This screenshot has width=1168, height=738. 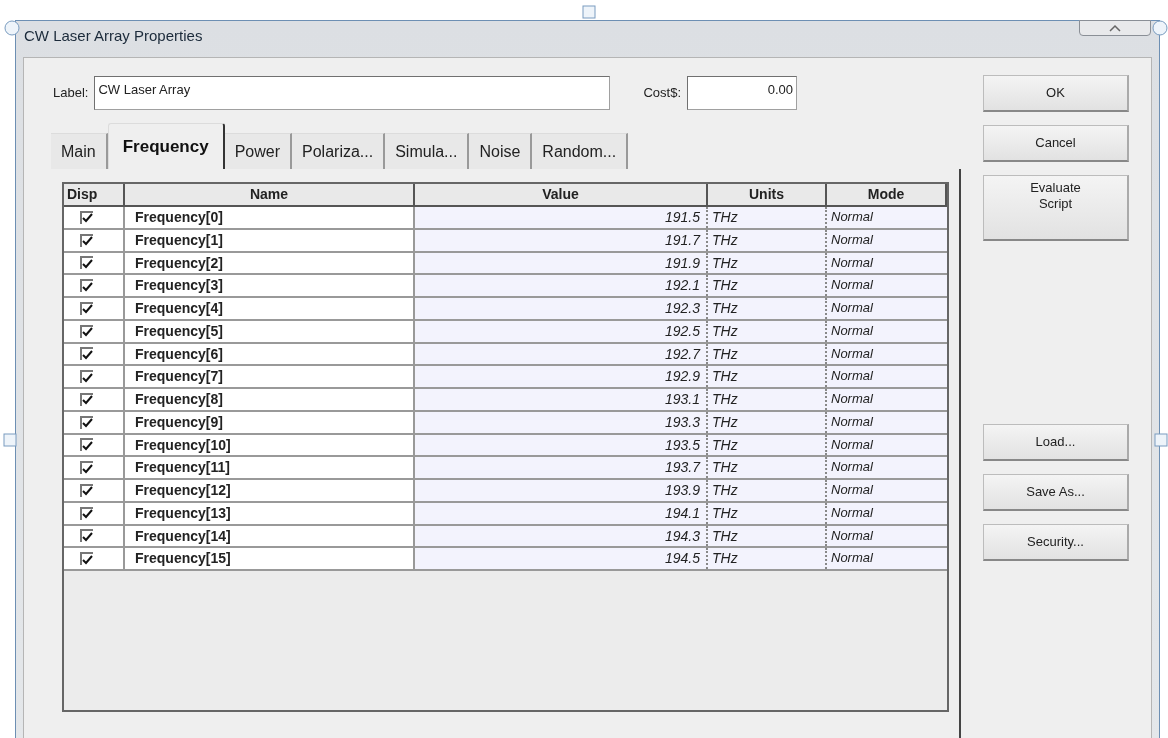 I want to click on close-button, so click(x=1115, y=28).